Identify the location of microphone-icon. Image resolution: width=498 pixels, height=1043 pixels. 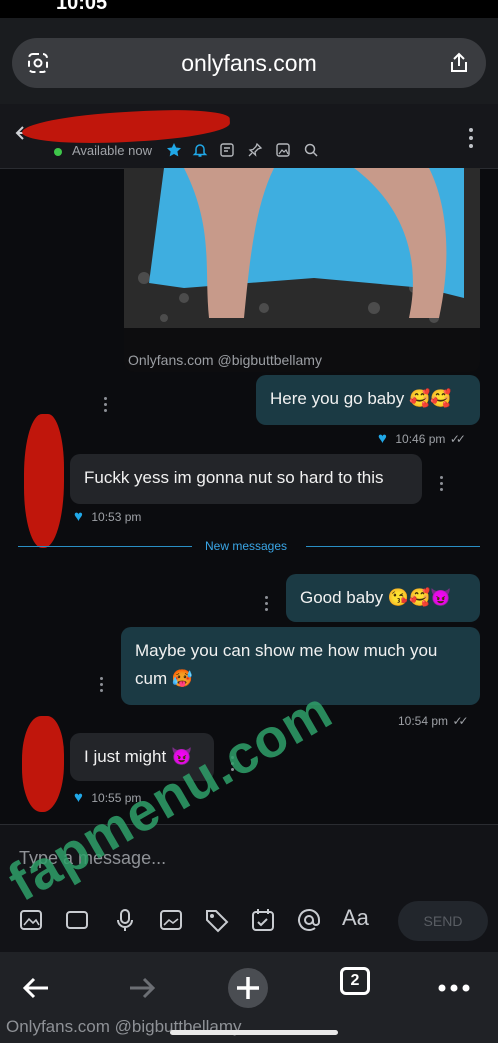
(125, 920).